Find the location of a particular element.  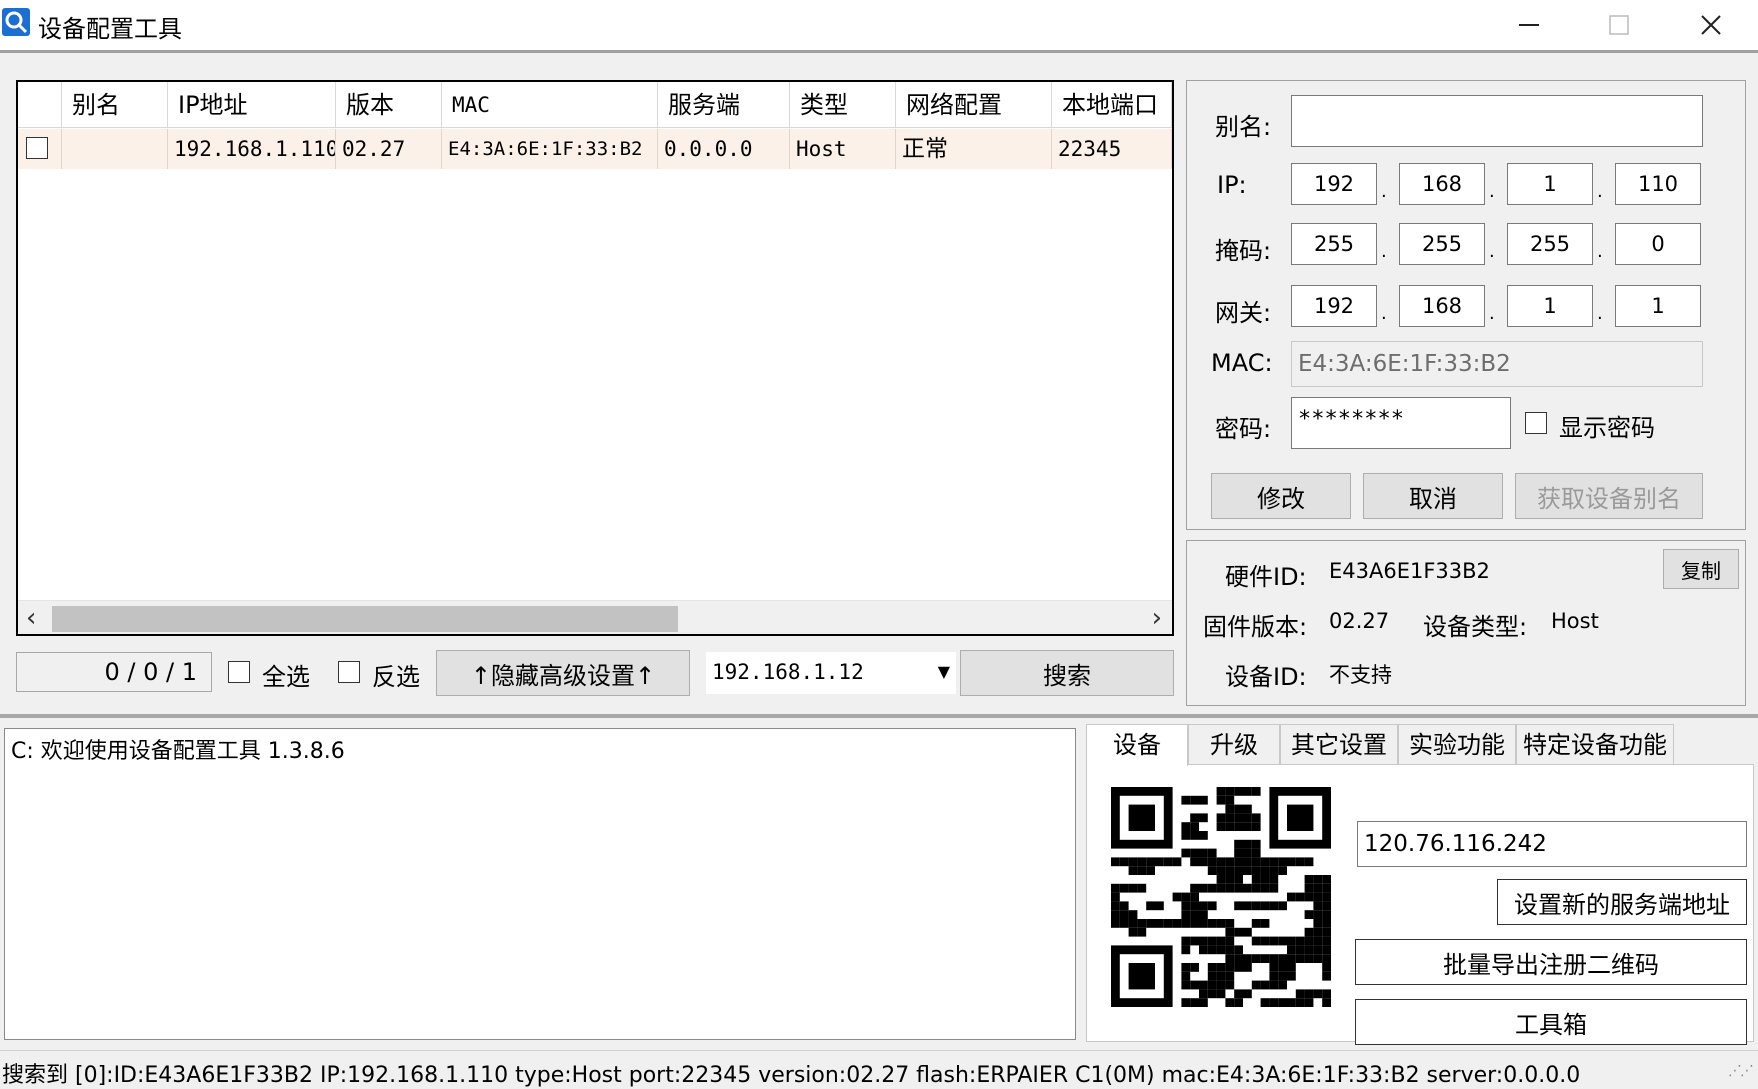

toolbox-button: 工具箱 is located at coordinates (1551, 1022).